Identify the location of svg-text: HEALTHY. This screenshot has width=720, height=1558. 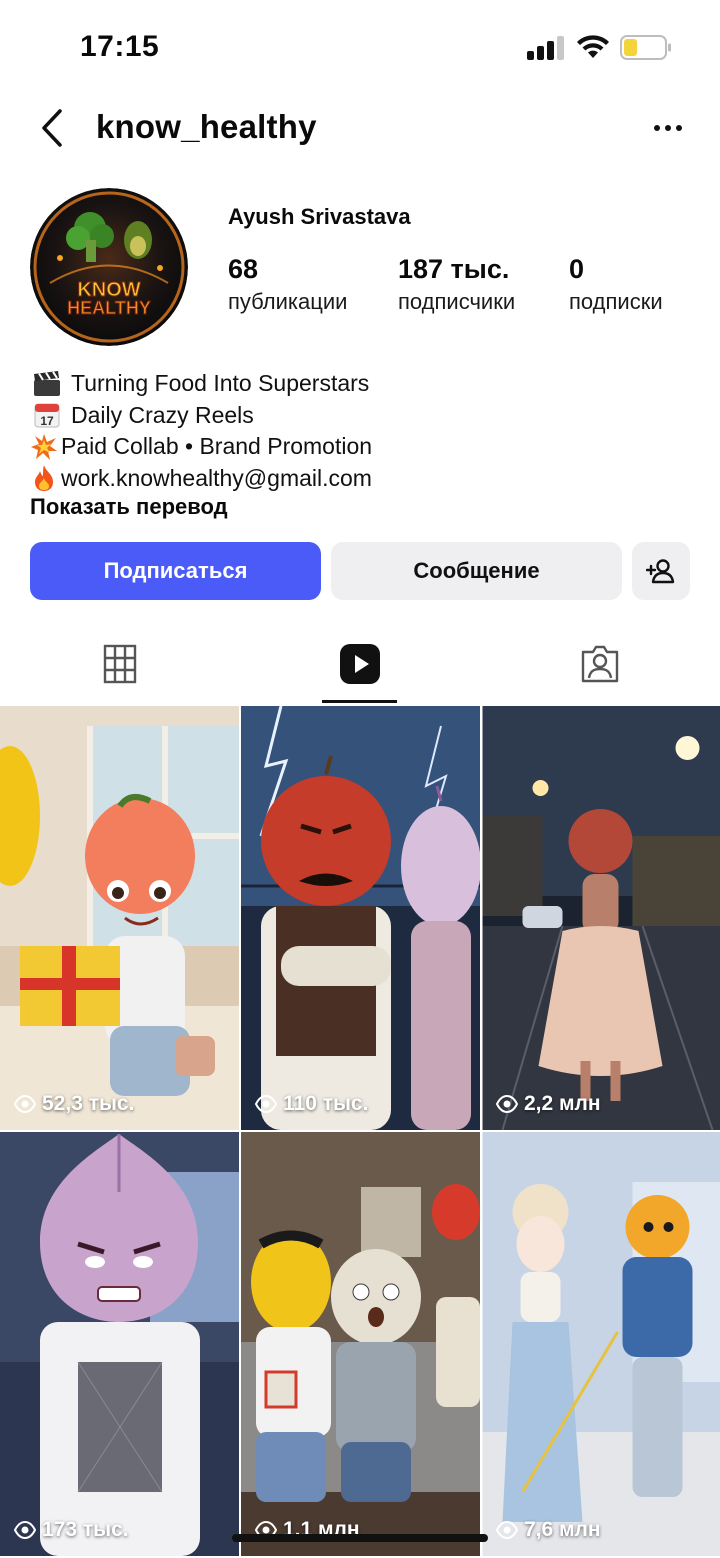
(109, 308).